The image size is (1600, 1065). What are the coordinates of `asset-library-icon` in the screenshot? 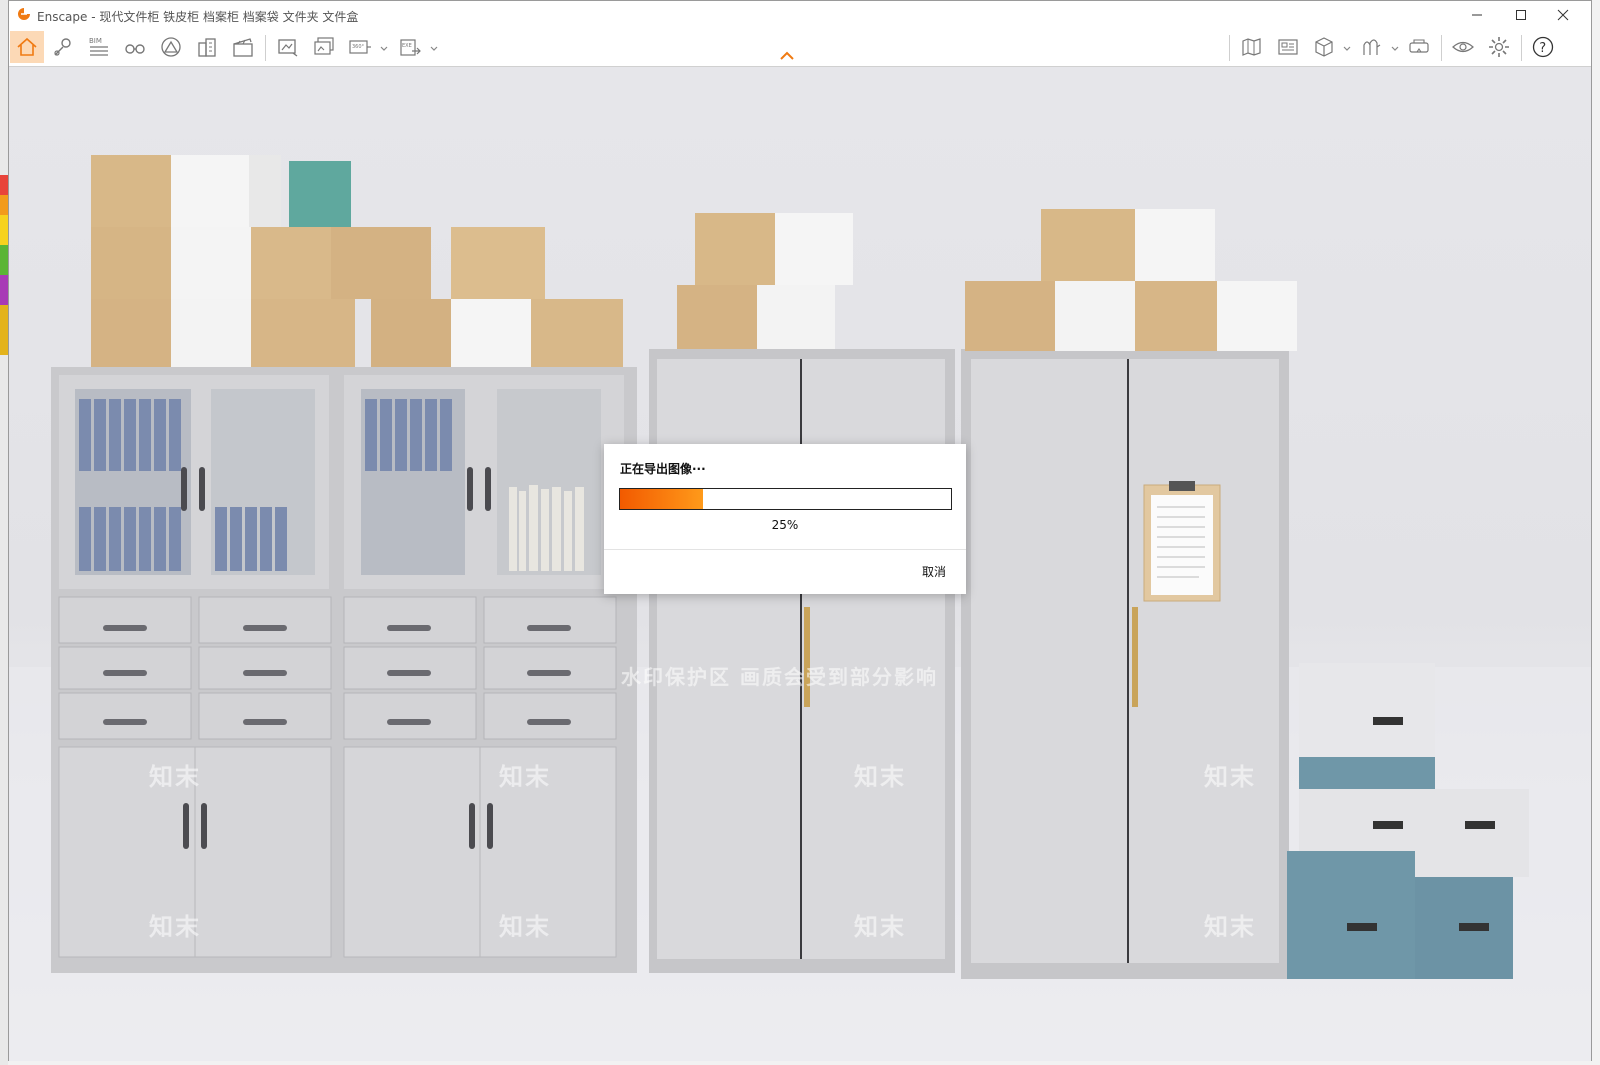 It's located at (1288, 47).